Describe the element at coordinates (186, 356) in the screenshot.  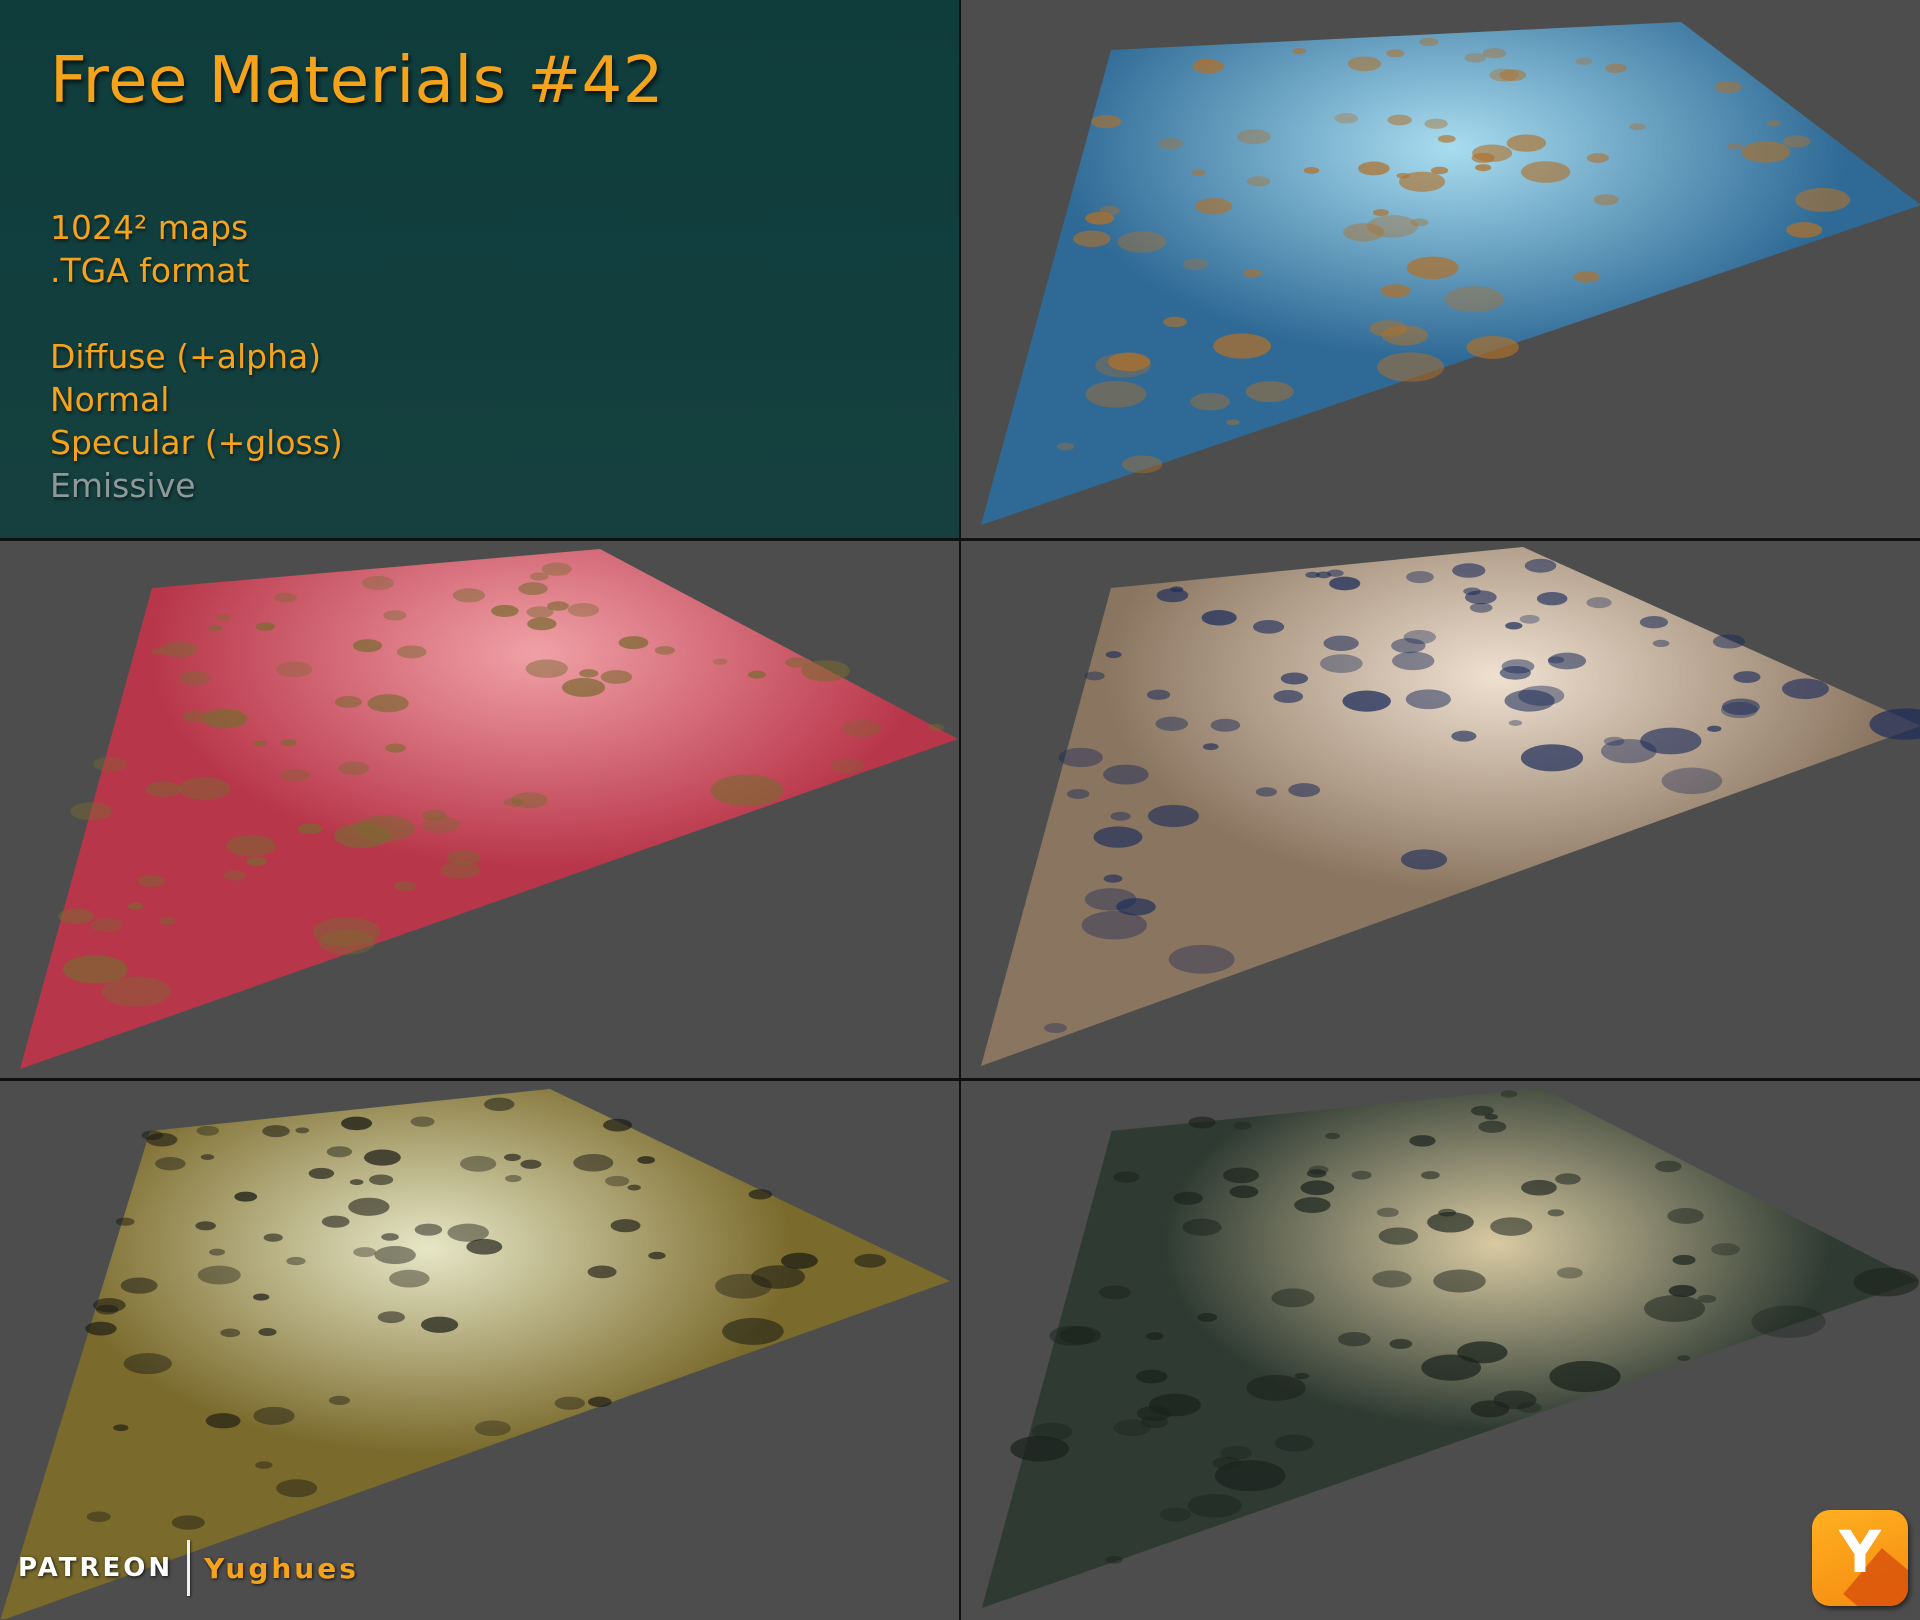
I see `map-item: Diffuse (+alpha)` at that location.